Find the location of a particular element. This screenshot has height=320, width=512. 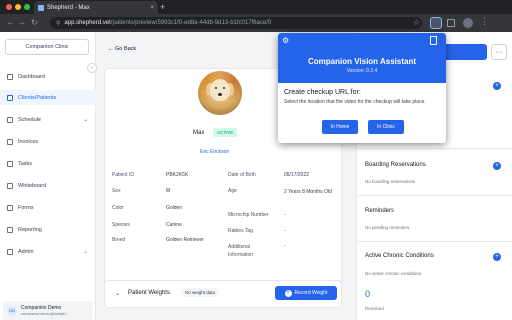

sidebar-item-reporting: Reporting is located at coordinates (48, 229).